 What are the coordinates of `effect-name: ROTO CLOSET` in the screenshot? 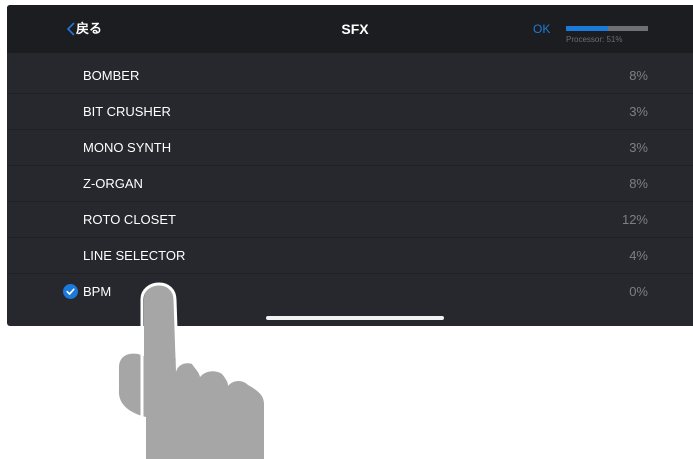 It's located at (129, 219).